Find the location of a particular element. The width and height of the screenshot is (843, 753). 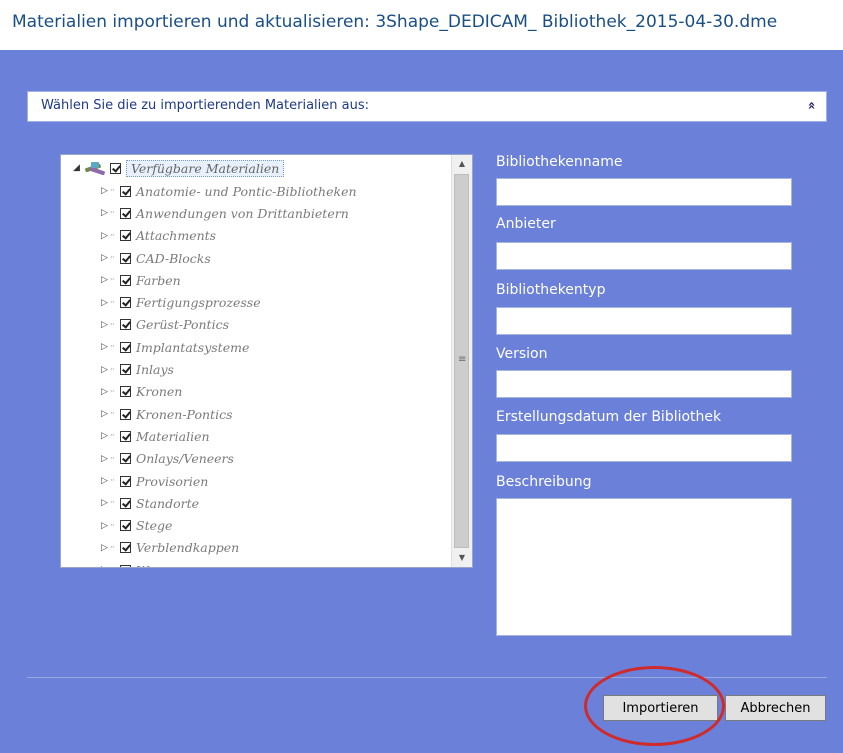

tree-item: ▷ ·· Farben is located at coordinates (229, 280).